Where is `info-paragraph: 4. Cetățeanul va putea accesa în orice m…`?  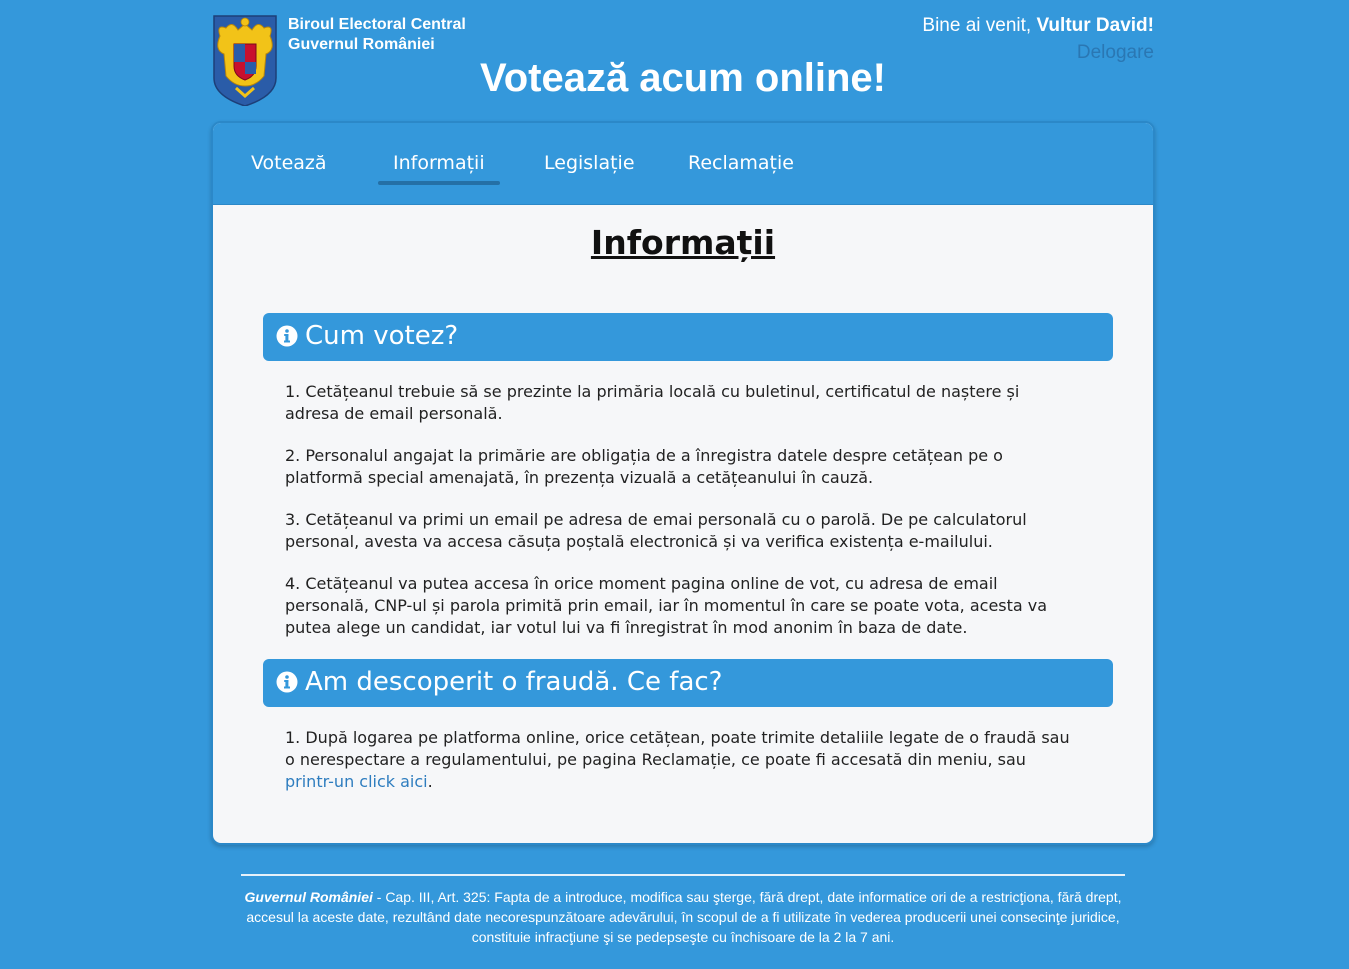 info-paragraph: 4. Cetățeanul va putea accesa în orice m… is located at coordinates (666, 605).